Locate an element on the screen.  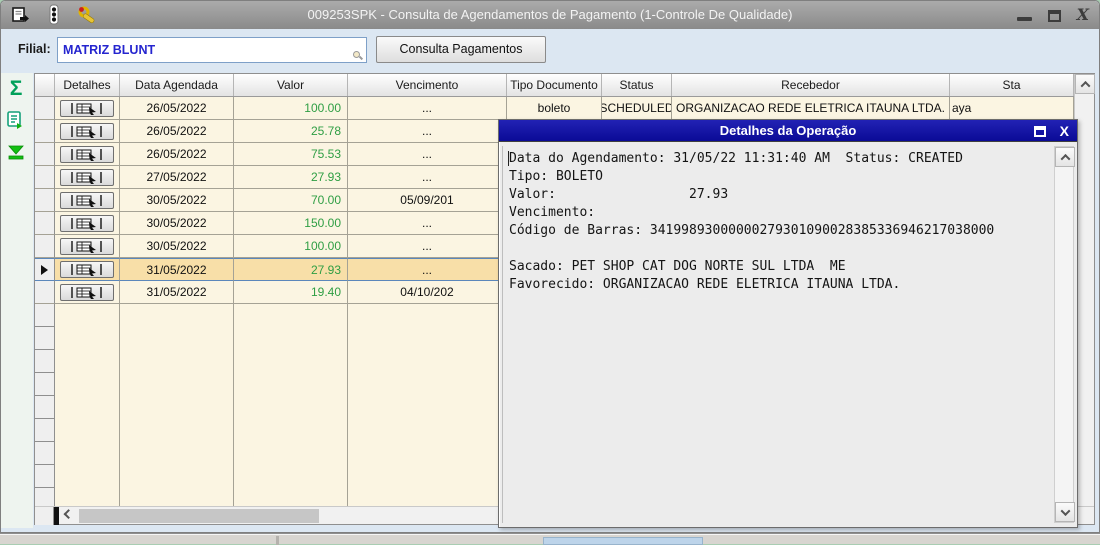
current-row-arrow-icon is located at coordinates (44, 269).